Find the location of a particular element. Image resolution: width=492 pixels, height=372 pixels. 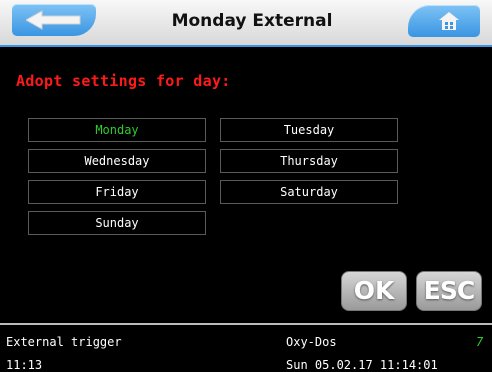

channel-number: 7 is located at coordinates (480, 342).